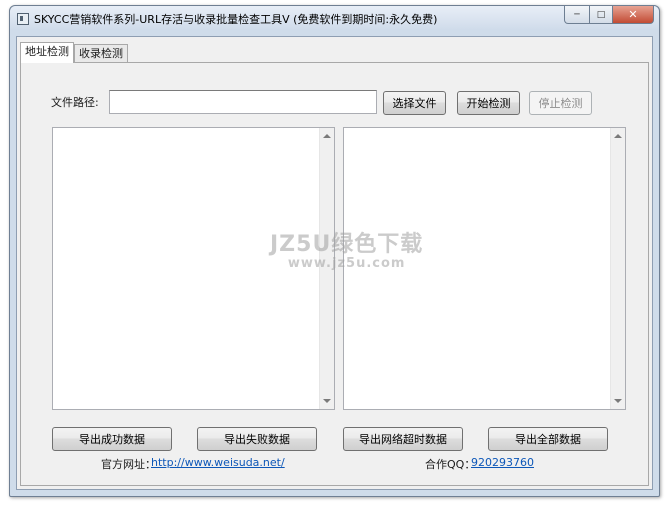 Image resolution: width=666 pixels, height=506 pixels. I want to click on window-controls: ─ □ ✕, so click(609, 15).